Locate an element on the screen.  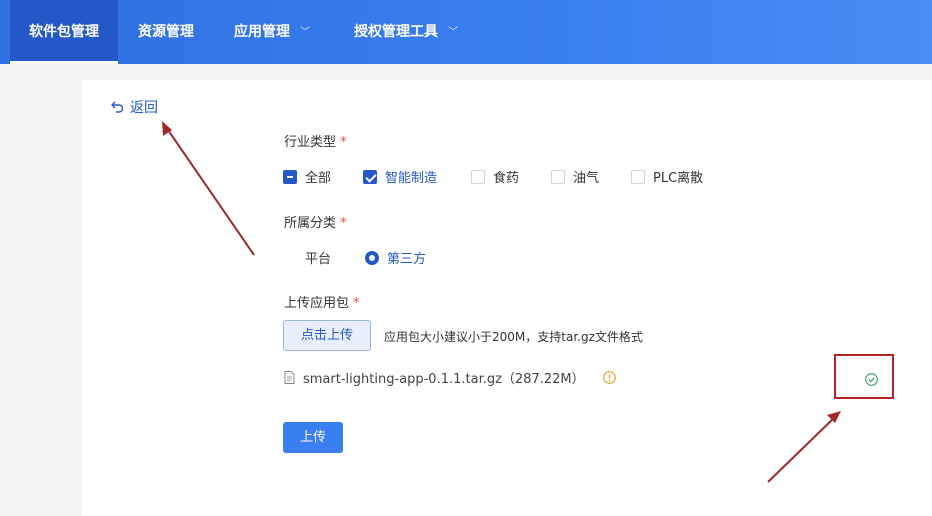
back-label: 返回 is located at coordinates (144, 108).